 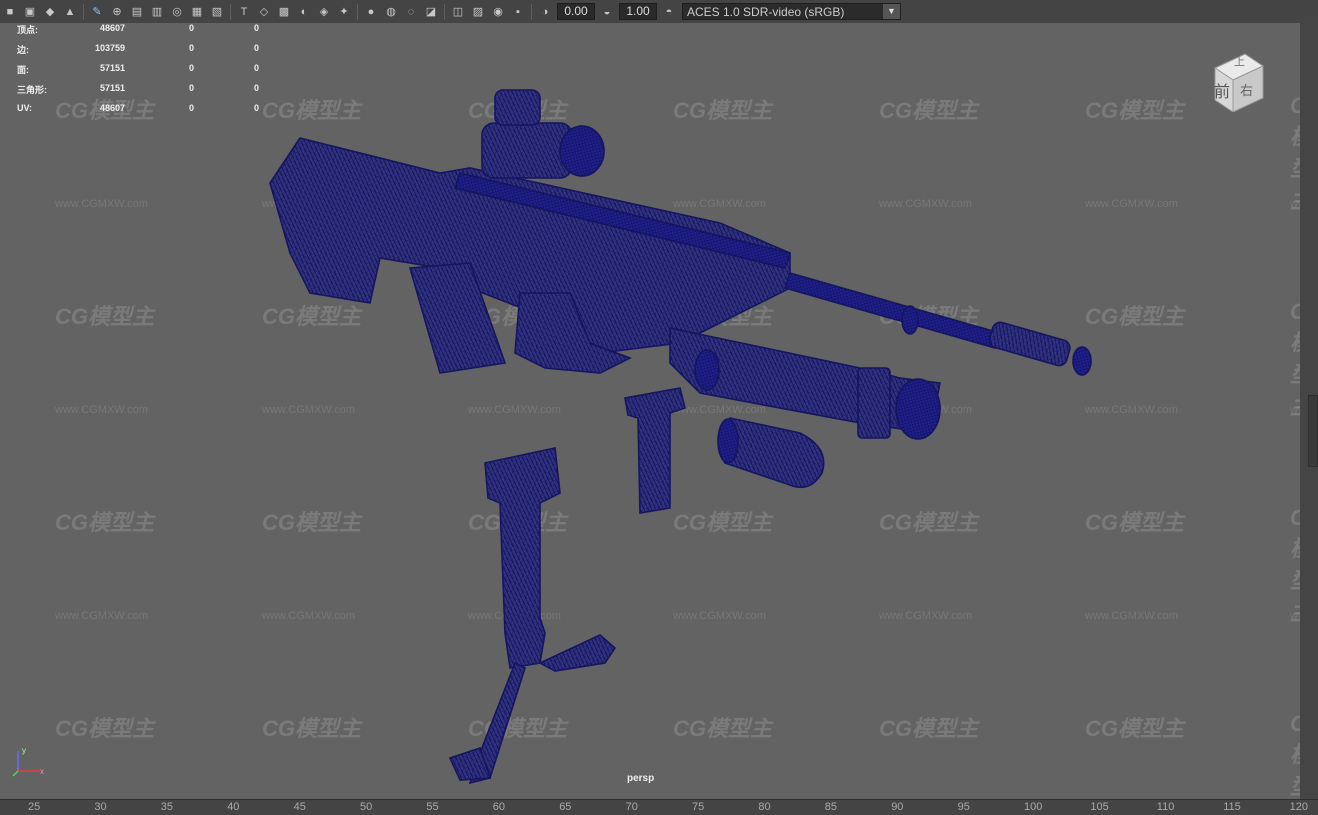 I want to click on chevron-down-icon: ▼, so click(x=891, y=11).